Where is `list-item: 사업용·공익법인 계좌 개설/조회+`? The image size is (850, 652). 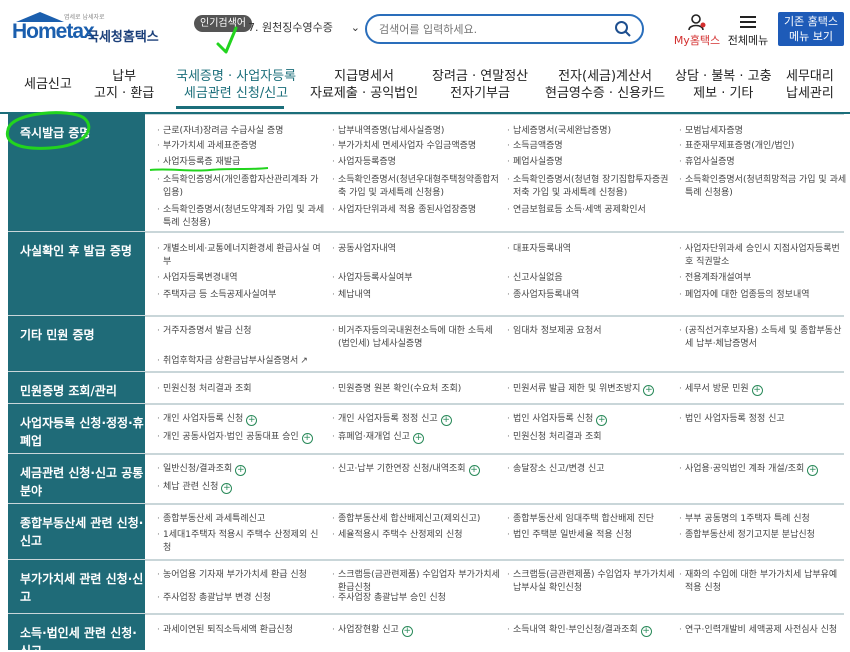 list-item: 사업용·공익법인 계좌 개설/조회+ is located at coordinates (762, 469).